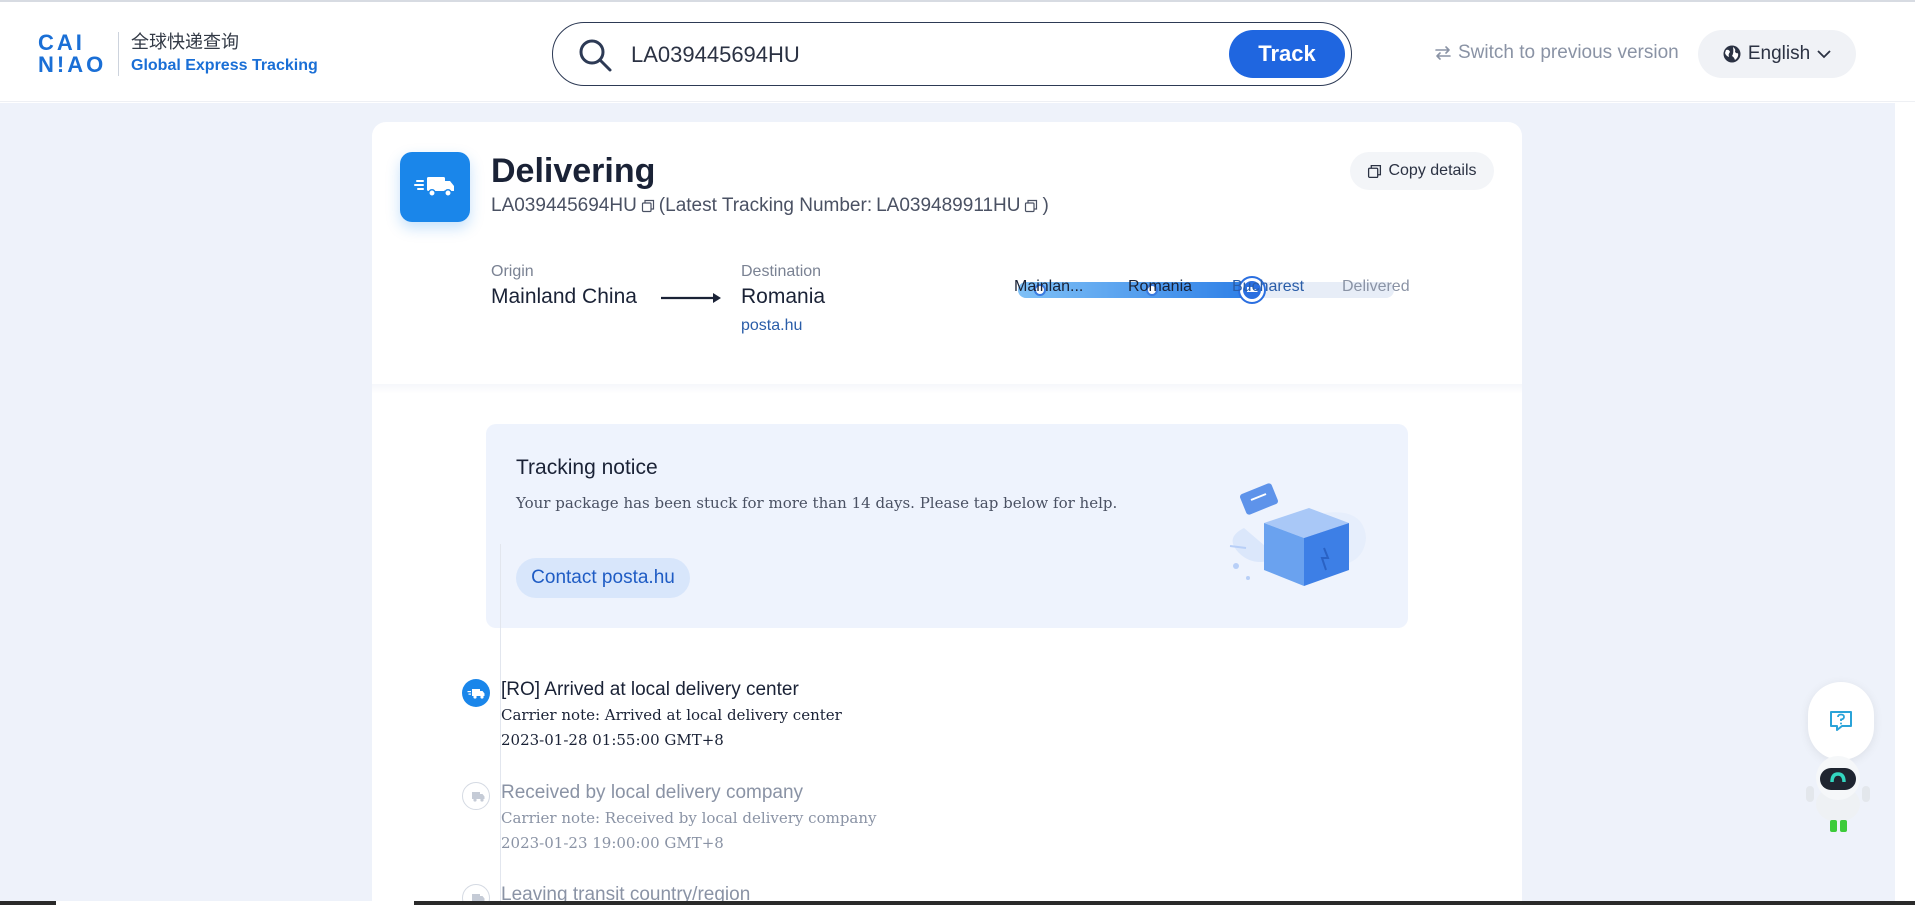  Describe the element at coordinates (957, 903) in the screenshot. I see `bottom-bar` at that location.